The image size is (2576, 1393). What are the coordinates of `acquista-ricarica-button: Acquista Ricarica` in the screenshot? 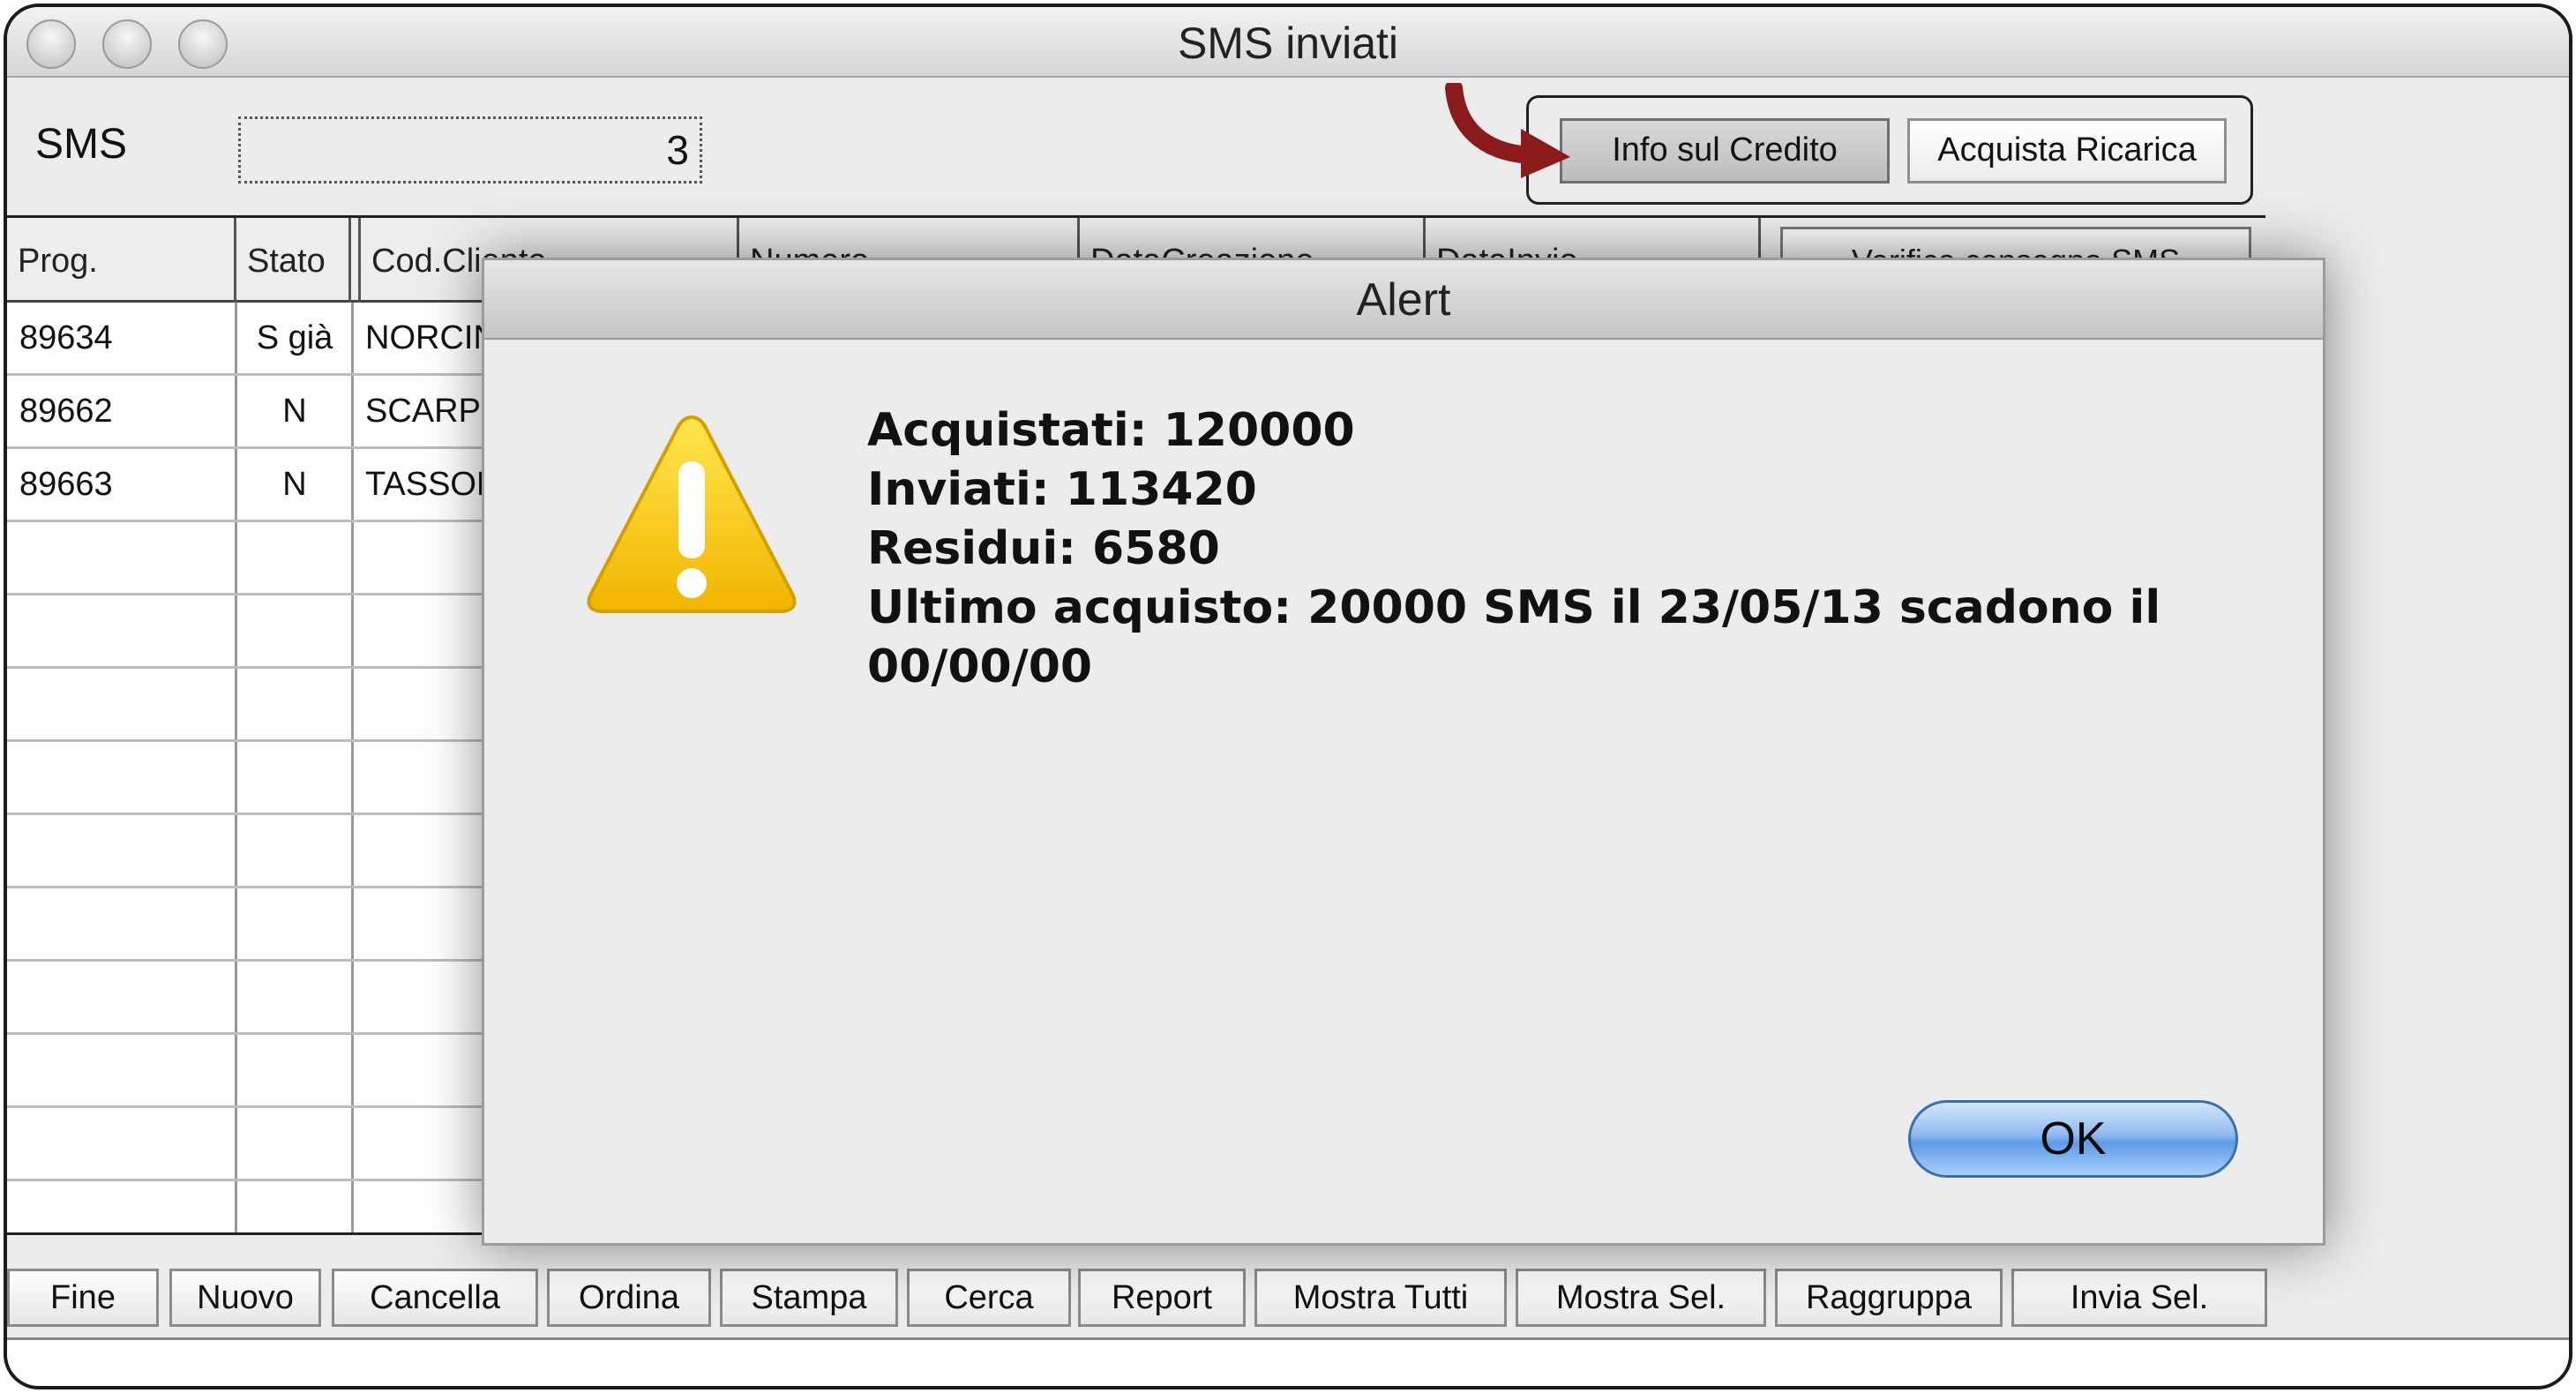 It's located at (2067, 150).